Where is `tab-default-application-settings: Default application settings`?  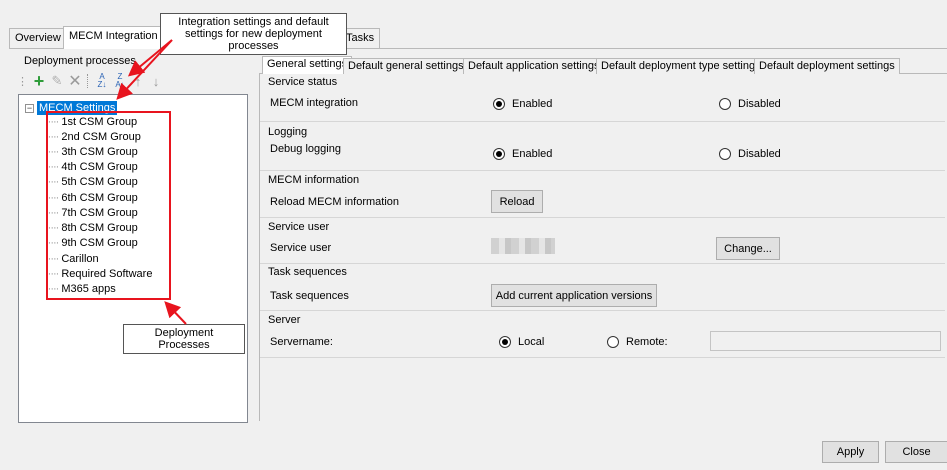 tab-default-application-settings: Default application settings is located at coordinates (534, 66).